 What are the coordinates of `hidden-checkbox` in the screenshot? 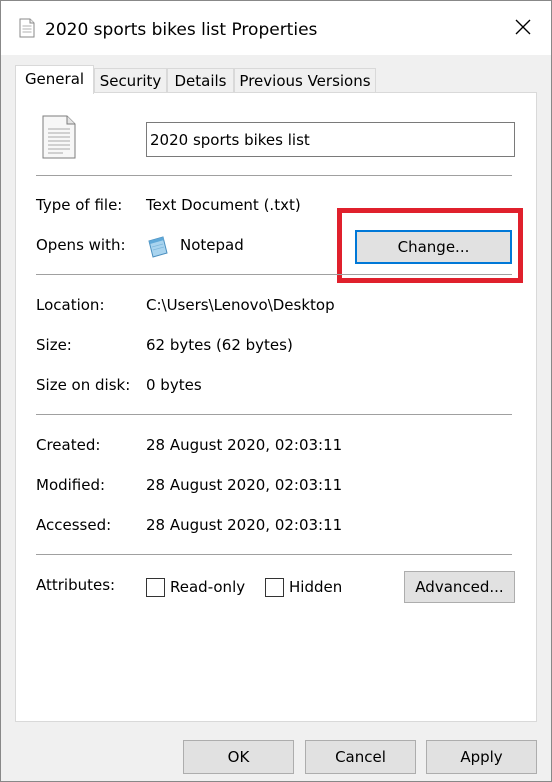 It's located at (274, 587).